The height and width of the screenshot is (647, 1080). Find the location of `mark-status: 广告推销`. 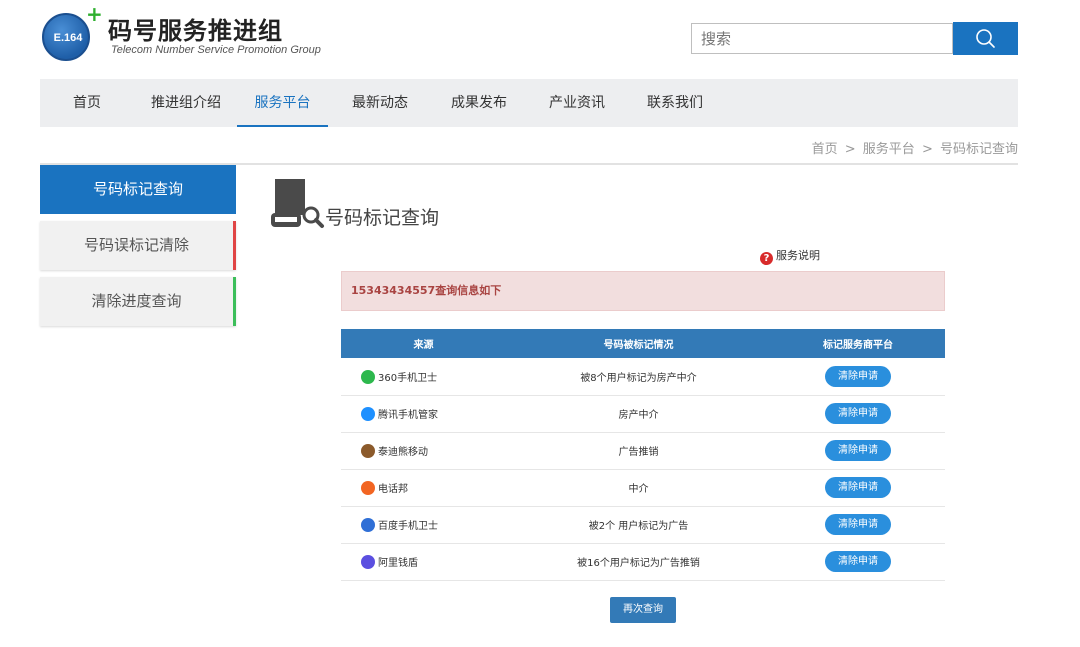

mark-status: 广告推销 is located at coordinates (638, 451).